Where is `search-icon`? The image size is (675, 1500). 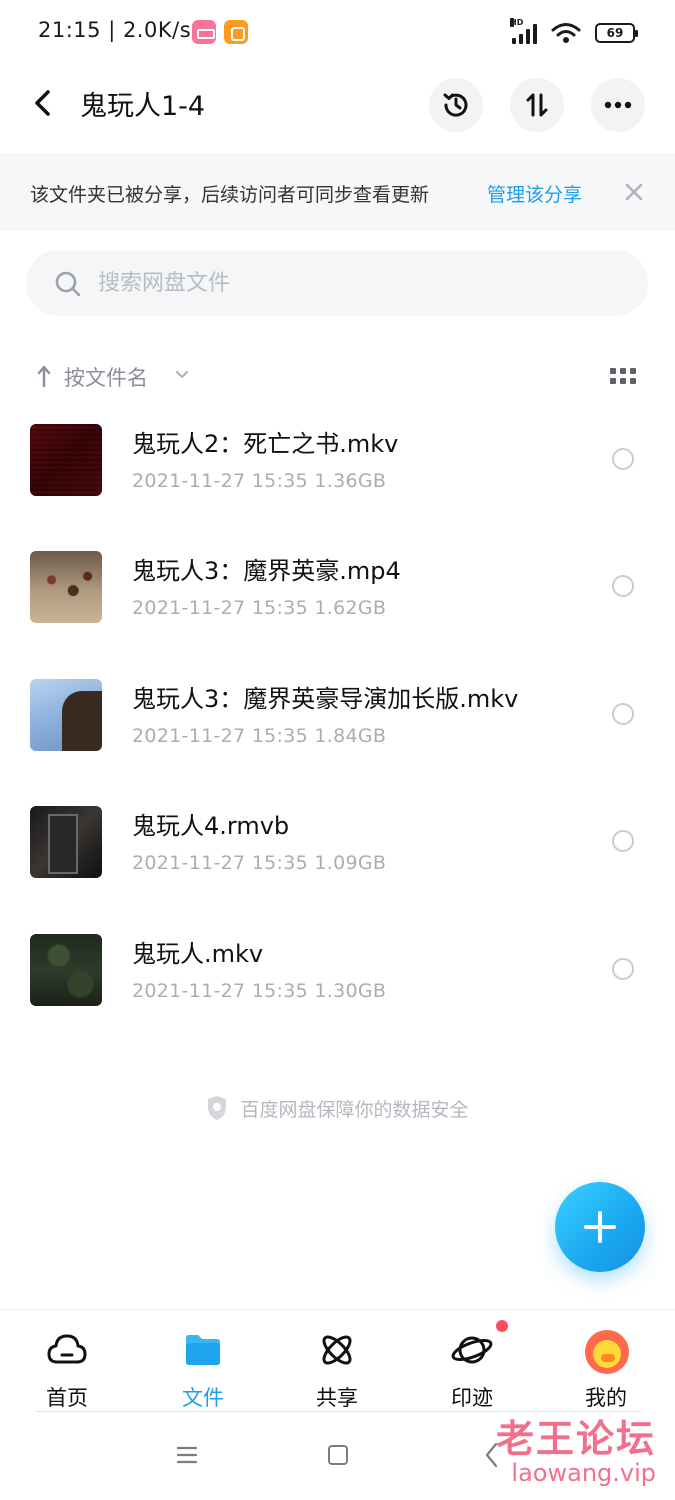 search-icon is located at coordinates (68, 284).